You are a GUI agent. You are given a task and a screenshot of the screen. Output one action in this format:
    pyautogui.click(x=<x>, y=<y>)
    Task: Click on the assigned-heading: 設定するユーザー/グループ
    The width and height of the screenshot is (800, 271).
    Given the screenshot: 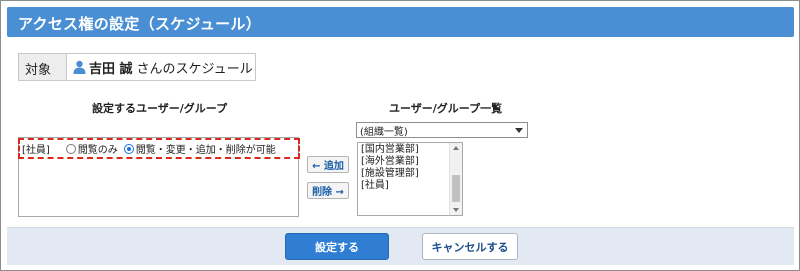 What is the action you would take?
    pyautogui.click(x=160, y=108)
    